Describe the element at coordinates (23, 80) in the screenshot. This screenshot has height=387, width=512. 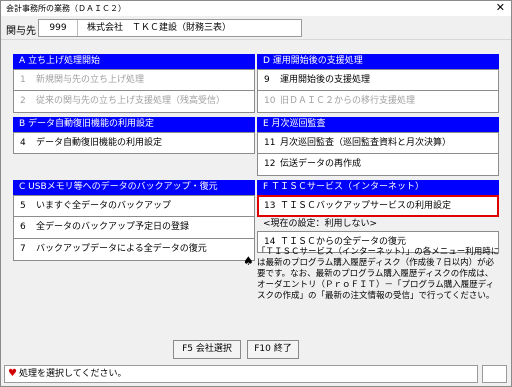
I see `menu-item-number: 1` at that location.